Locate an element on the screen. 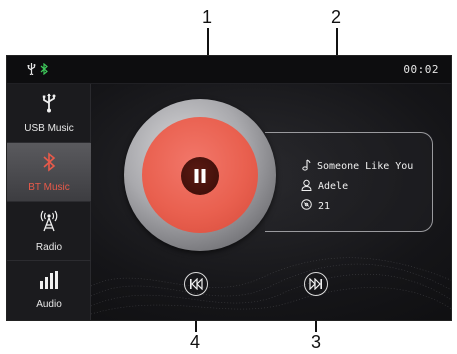 This screenshot has height=354, width=457. equalizer-icon is located at coordinates (49, 282).